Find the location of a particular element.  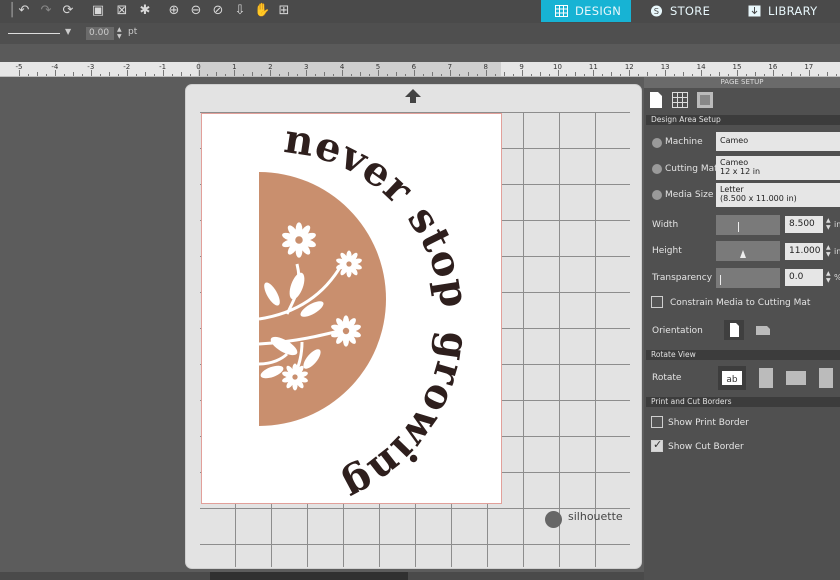

transparency-slider-handle is located at coordinates (720, 280).